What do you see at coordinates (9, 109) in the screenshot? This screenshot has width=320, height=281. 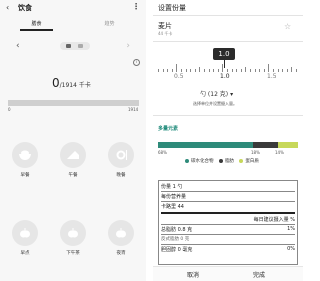 I see `progress-min-label: 0` at bounding box center [9, 109].